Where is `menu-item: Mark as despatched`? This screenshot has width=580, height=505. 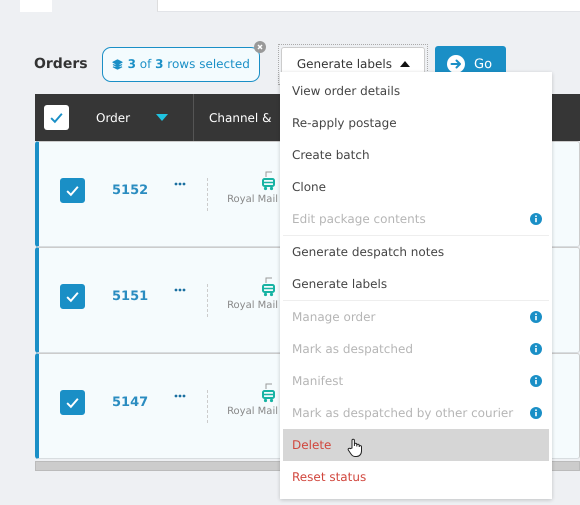
menu-item: Mark as despatched is located at coordinates (416, 349).